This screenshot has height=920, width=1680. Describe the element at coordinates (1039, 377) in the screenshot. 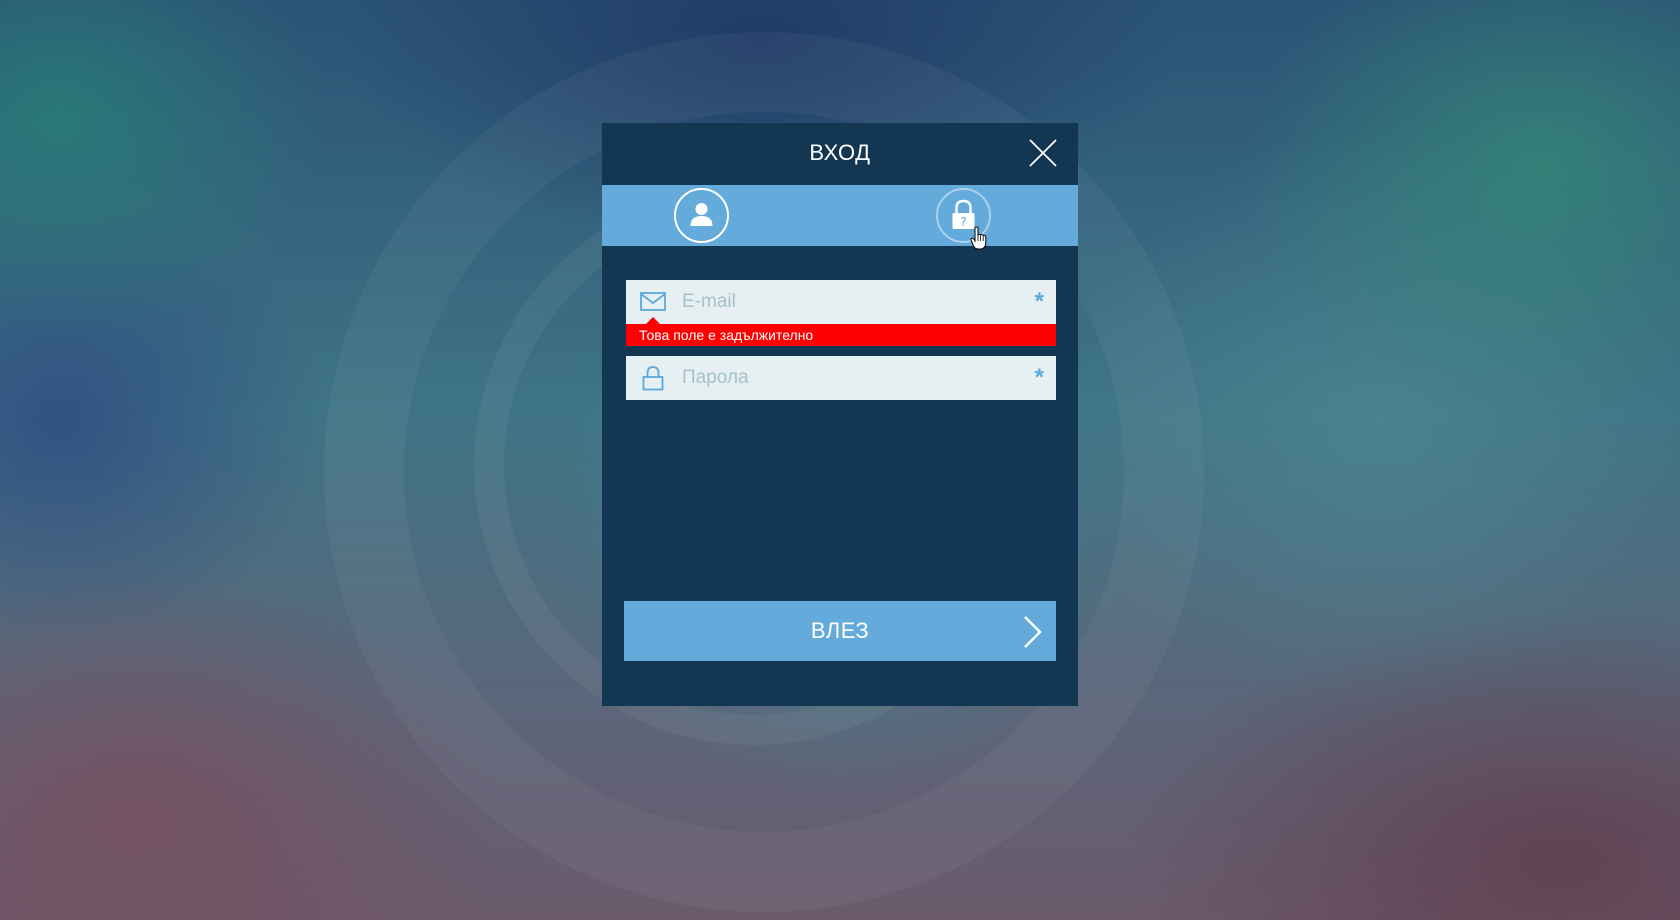

I see `password-required-mark: *` at that location.